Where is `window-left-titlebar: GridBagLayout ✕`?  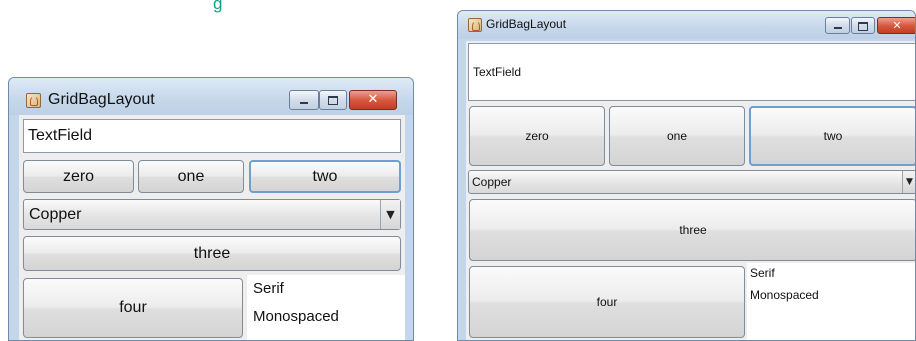
window-left-titlebar: GridBagLayout ✕ is located at coordinates (211, 96).